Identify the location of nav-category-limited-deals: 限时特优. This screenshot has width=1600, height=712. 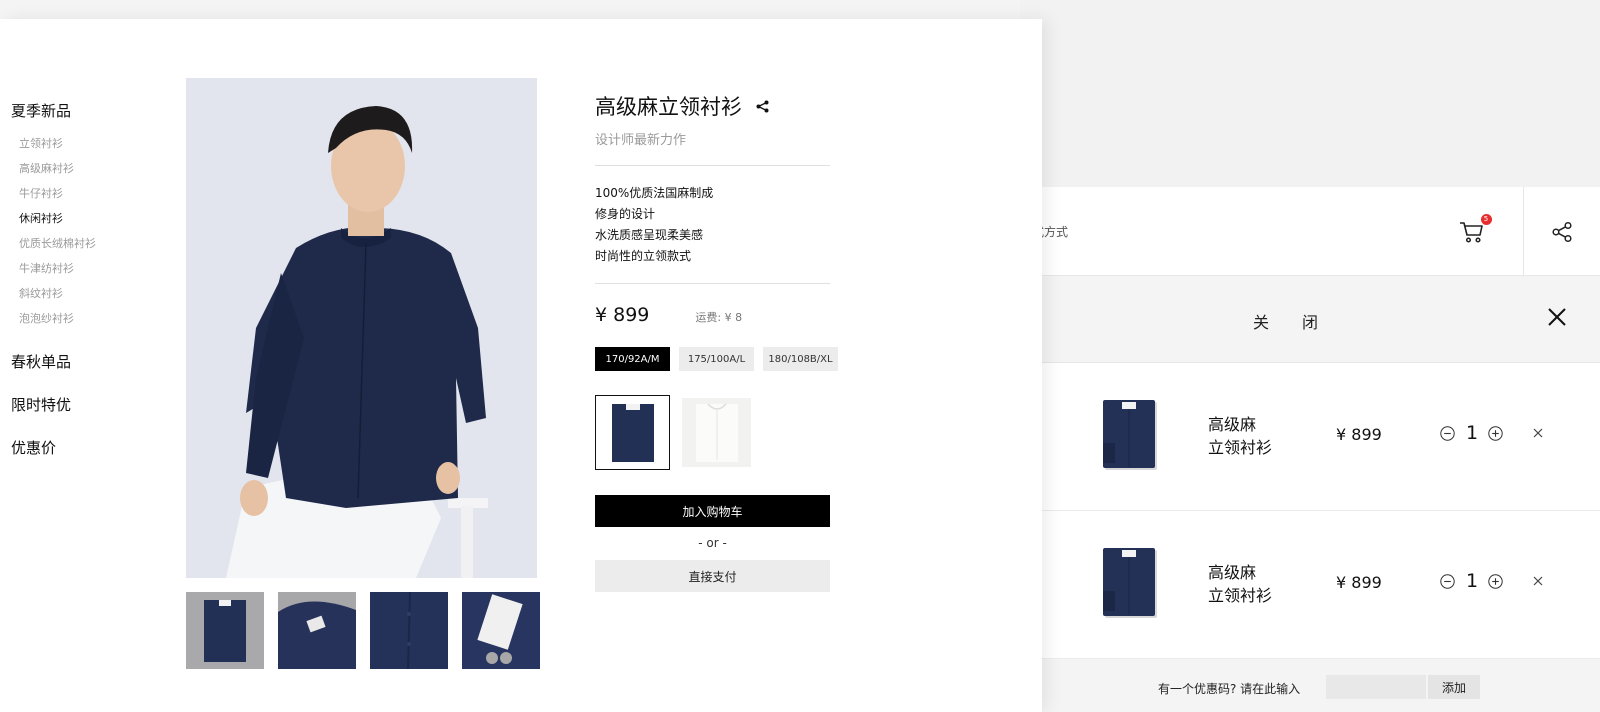
(81, 404).